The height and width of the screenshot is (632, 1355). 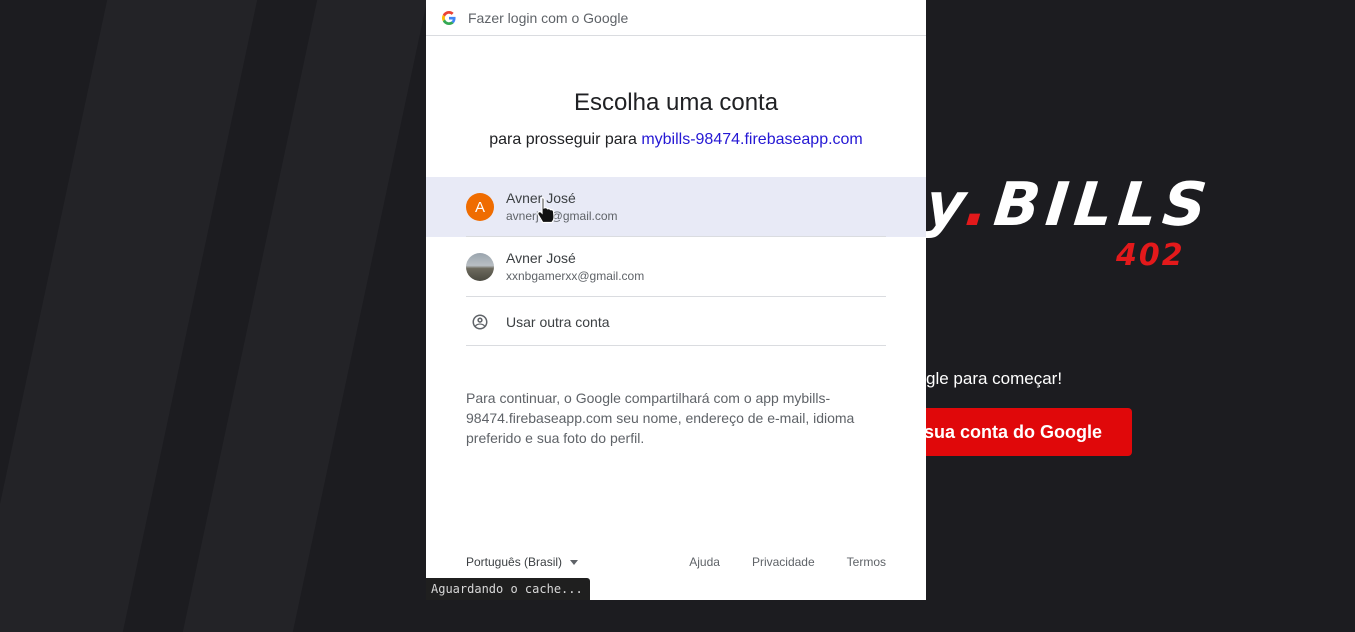 I want to click on google-login-button: sua conta do Google, so click(x=1022, y=432).